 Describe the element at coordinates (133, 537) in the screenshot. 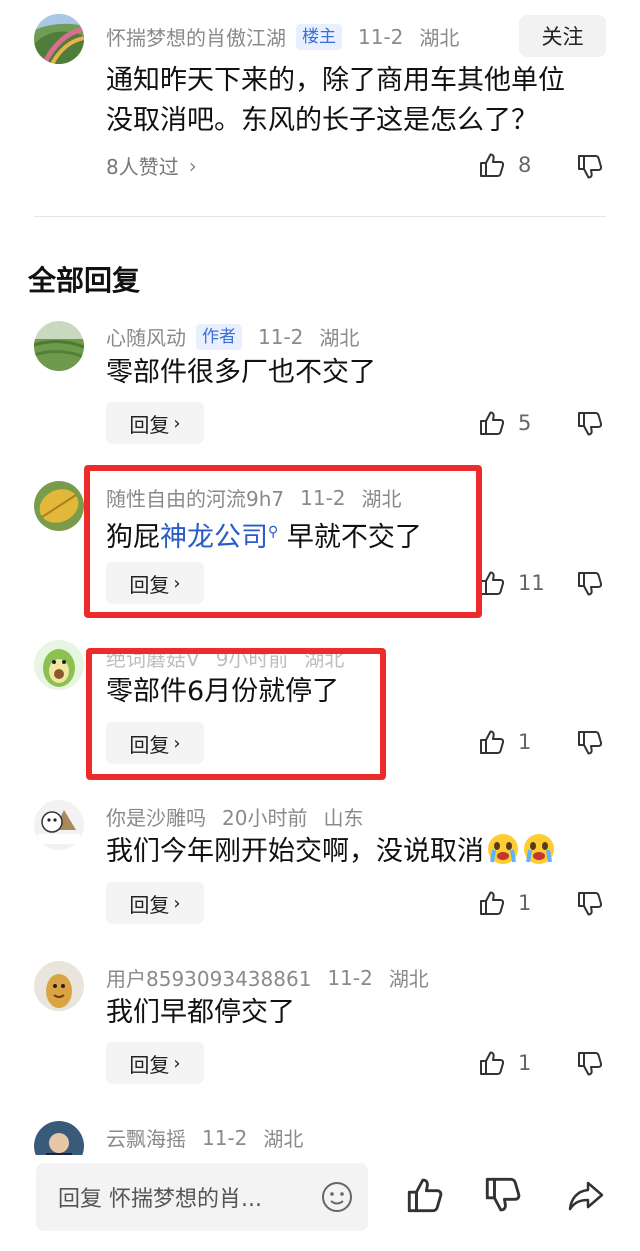

I see `reply-text: 狗屁` at that location.